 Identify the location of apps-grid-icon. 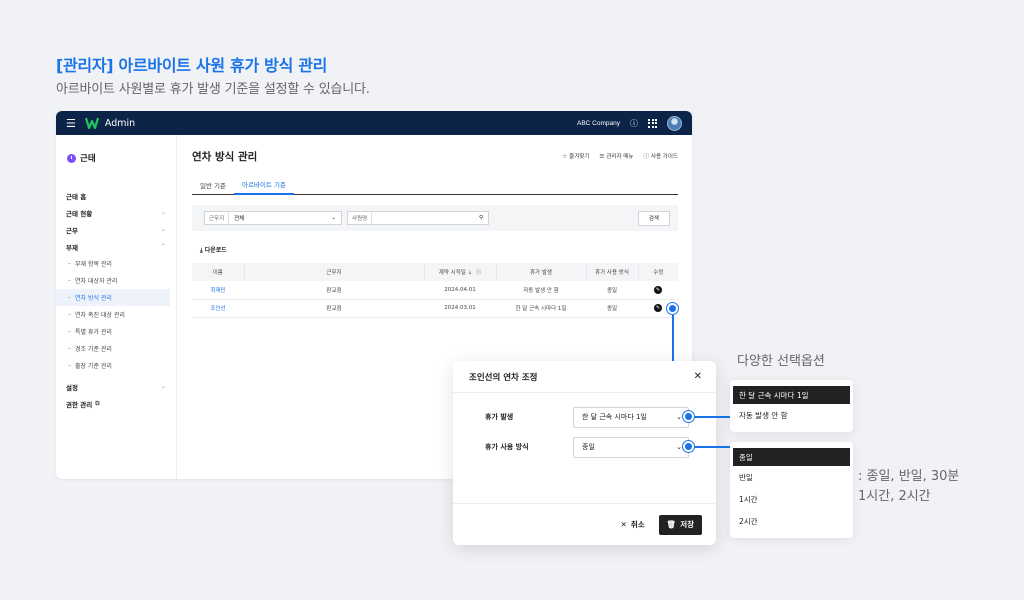
(652, 123).